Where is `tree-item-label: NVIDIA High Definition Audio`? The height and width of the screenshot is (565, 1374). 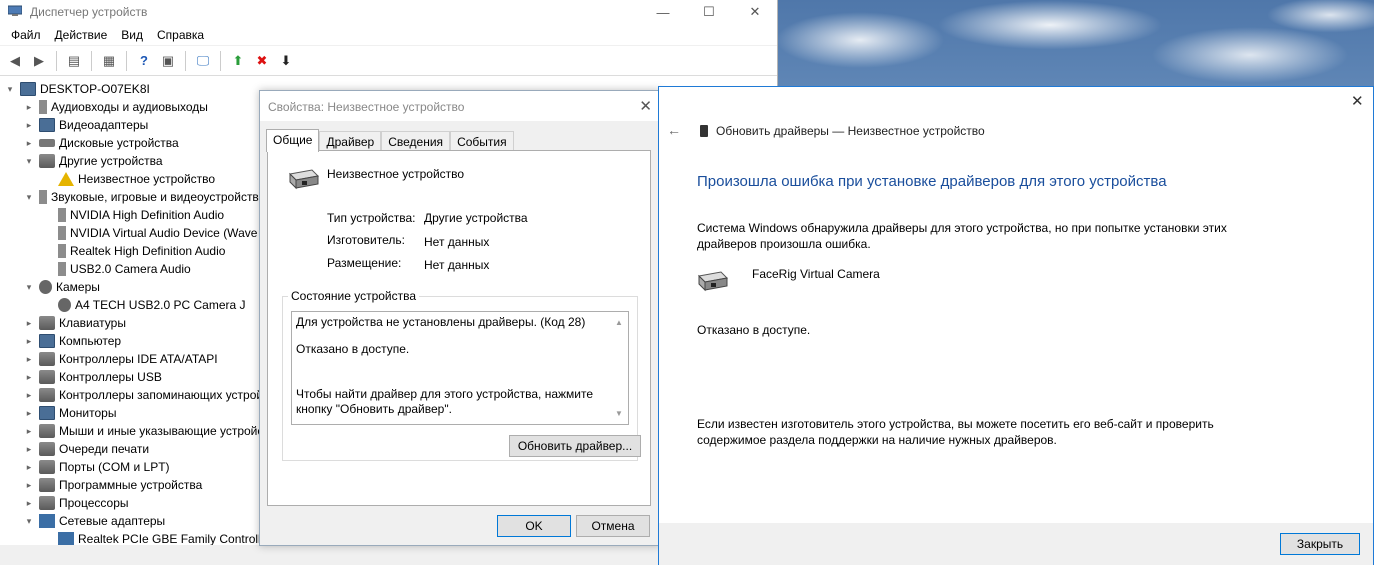
tree-item-label: NVIDIA High Definition Audio is located at coordinates (147, 215).